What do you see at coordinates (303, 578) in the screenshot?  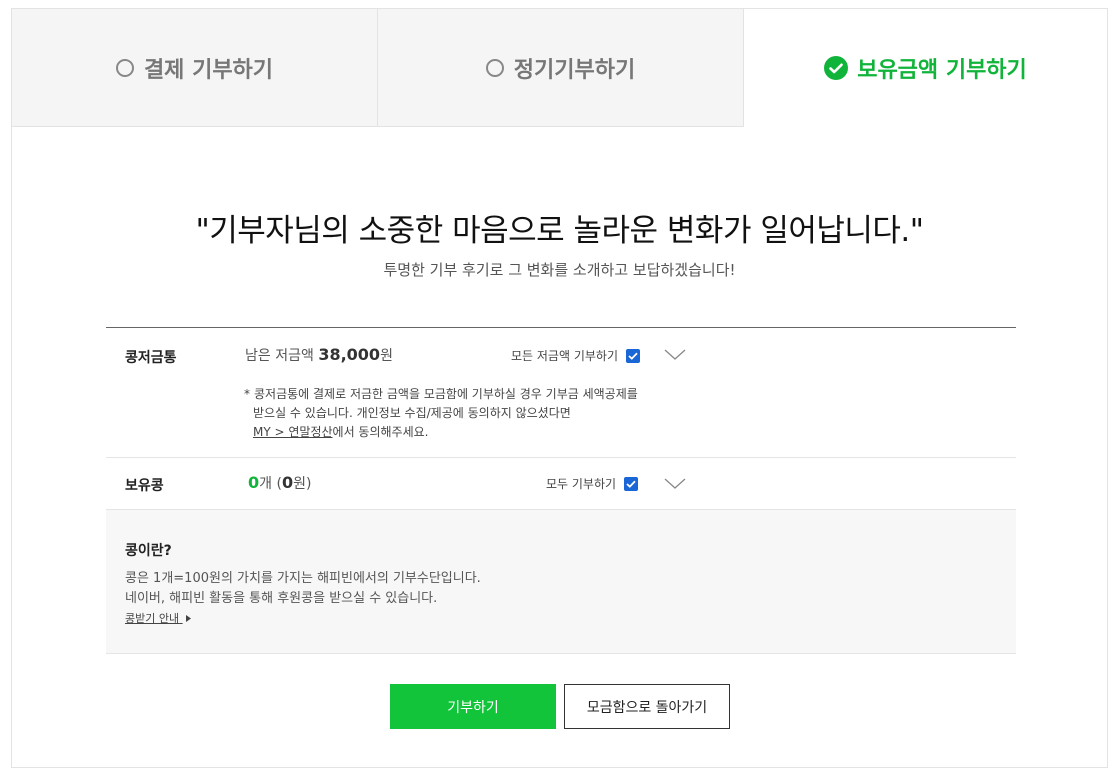 I see `bean-info-line-1: 콩은 1개=100원의 가치를 가지는 해피빈에서의 기부수단입니다.` at bounding box center [303, 578].